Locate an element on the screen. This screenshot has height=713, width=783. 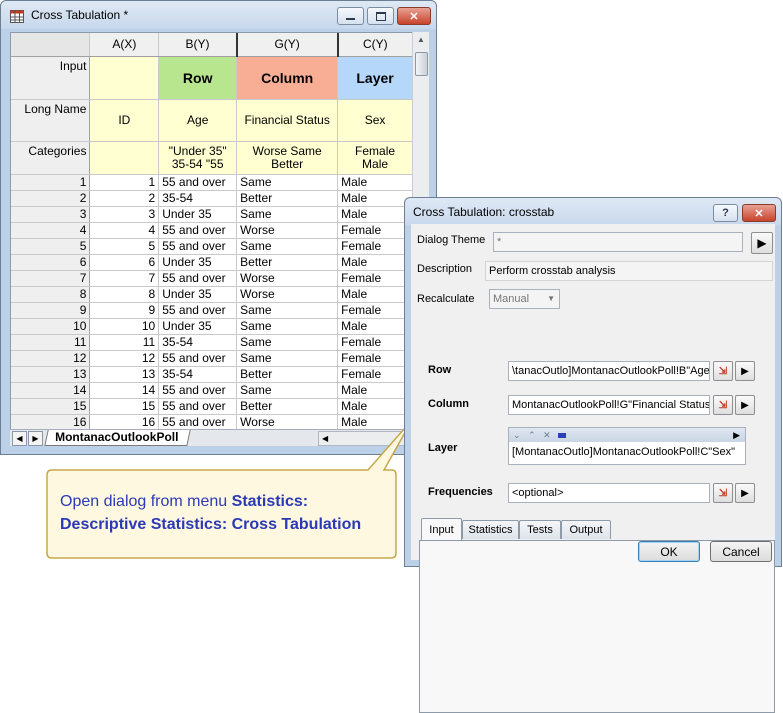
tab-input-label: Input is located at coordinates (441, 529).